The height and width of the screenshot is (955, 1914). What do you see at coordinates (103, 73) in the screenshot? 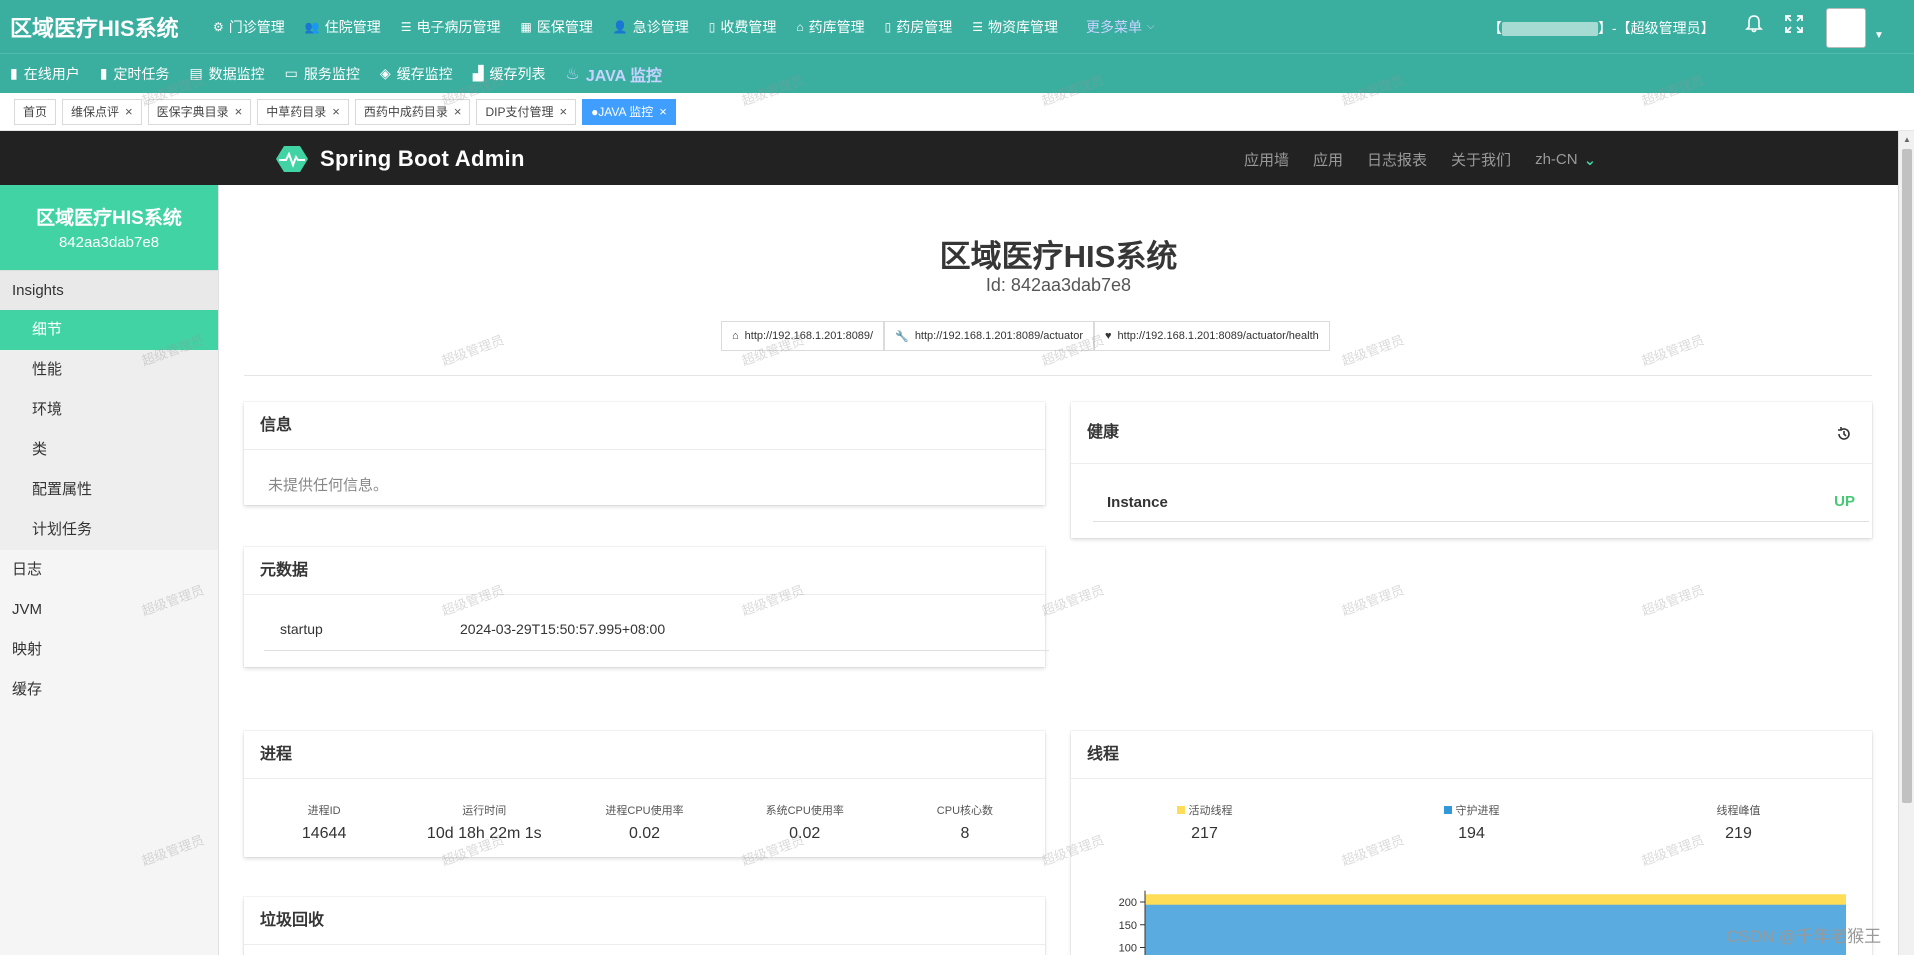
I see `scheduled-task-icon: ▮` at bounding box center [103, 73].